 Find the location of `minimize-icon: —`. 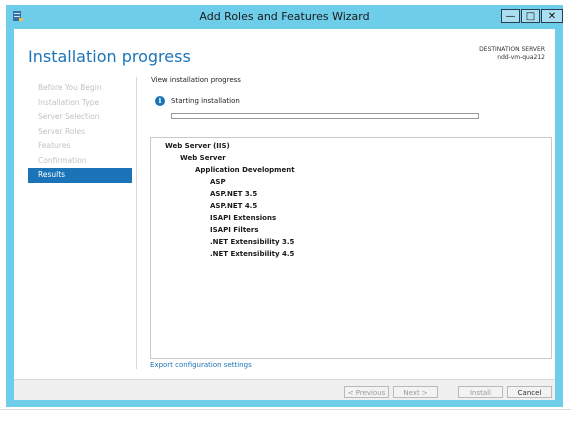

minimize-icon: — is located at coordinates (510, 16).